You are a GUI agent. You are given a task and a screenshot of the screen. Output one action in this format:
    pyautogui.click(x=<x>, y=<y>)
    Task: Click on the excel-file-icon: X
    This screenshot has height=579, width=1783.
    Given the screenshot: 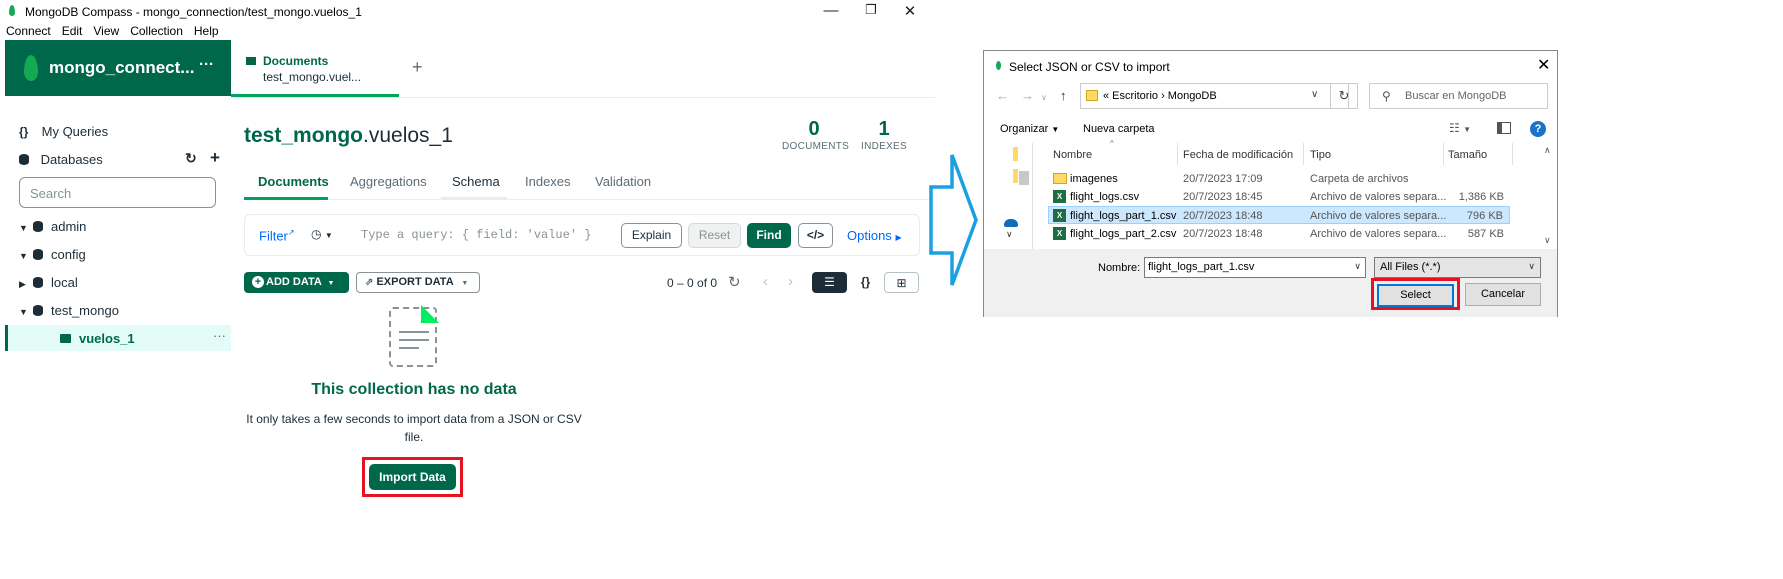 What is the action you would take?
    pyautogui.click(x=1059, y=215)
    